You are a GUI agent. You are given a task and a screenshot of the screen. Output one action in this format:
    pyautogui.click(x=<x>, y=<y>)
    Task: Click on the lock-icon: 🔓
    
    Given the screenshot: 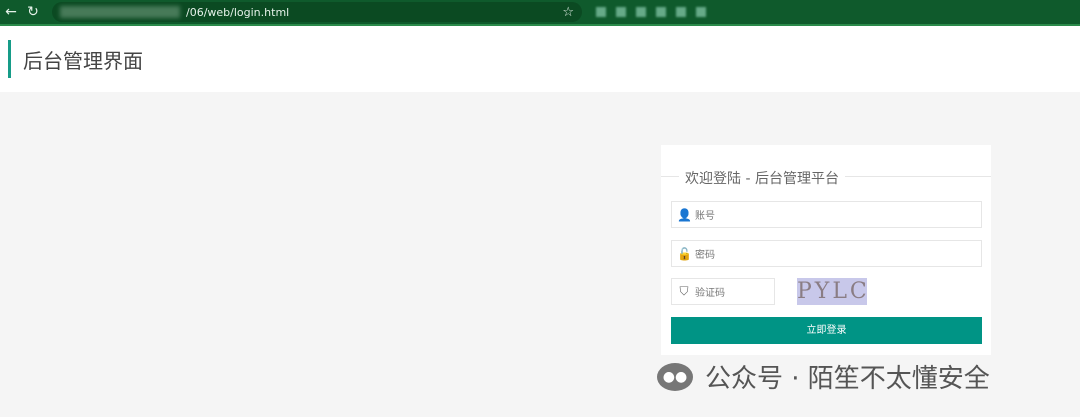 What is the action you would take?
    pyautogui.click(x=684, y=253)
    